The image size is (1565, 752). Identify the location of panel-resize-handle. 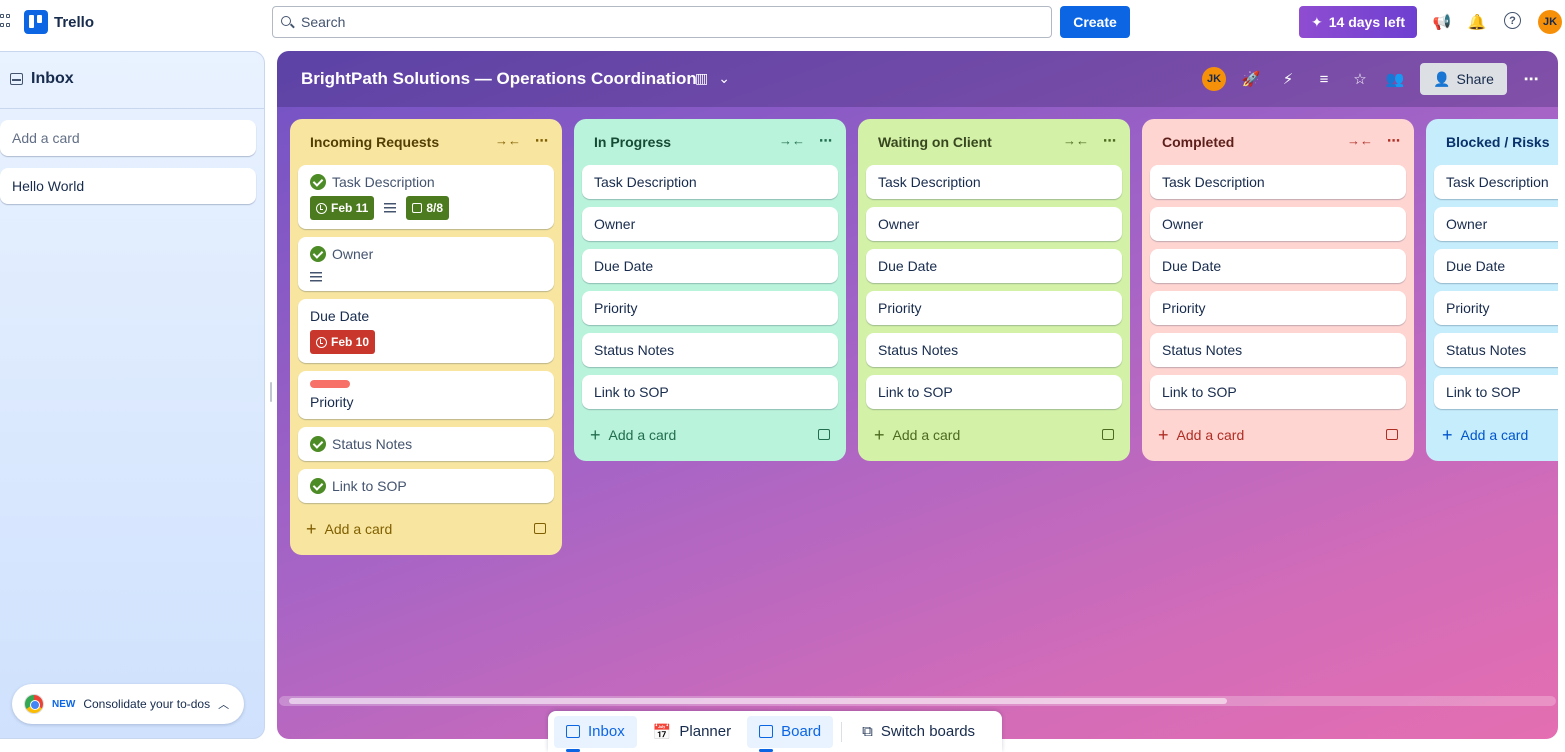
(271, 392).